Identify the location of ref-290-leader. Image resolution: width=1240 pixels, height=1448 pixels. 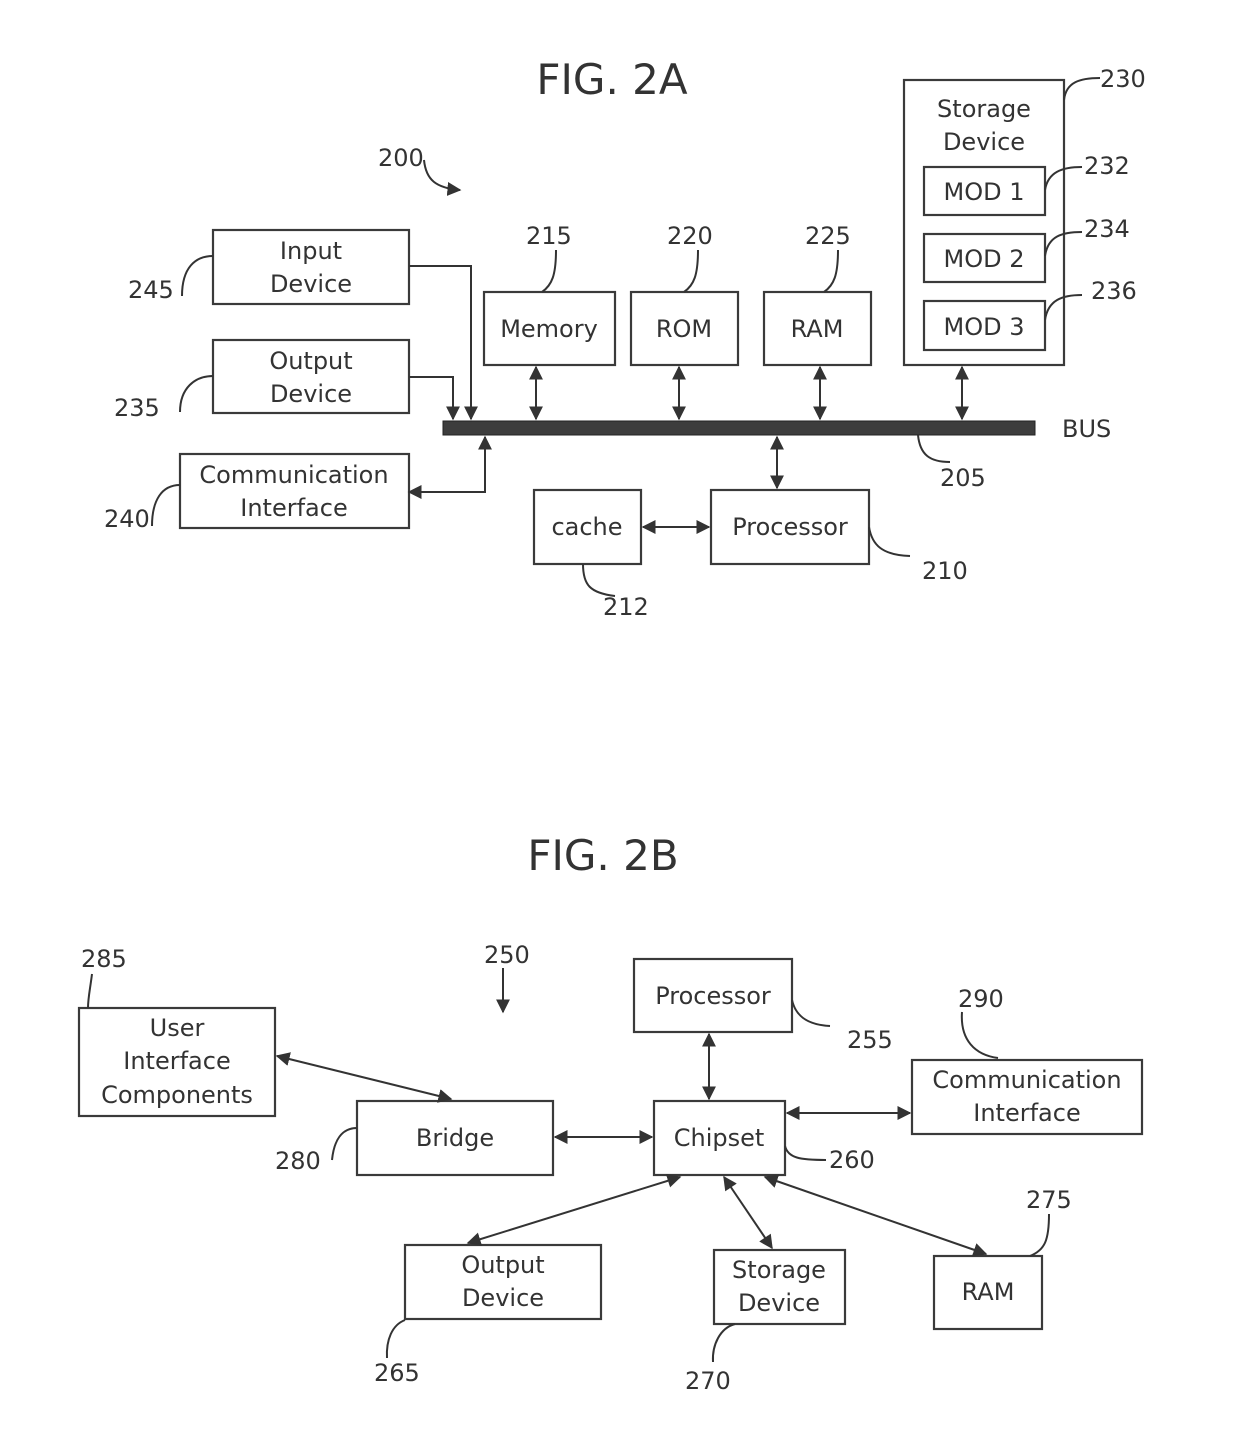
(979, 1035).